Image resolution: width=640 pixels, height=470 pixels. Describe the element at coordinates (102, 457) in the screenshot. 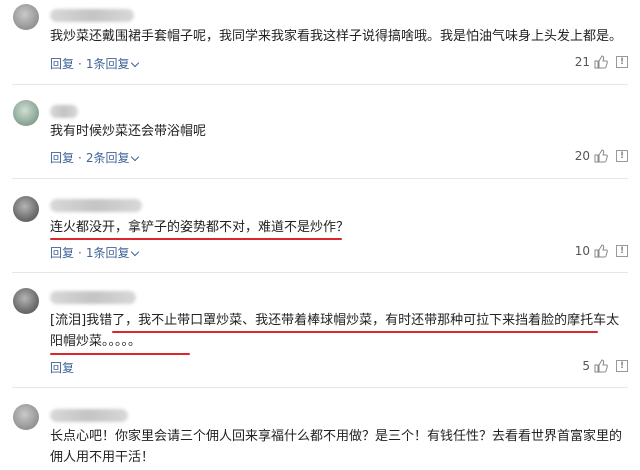

I see `comment-text-line-2: 佣人用不用干活！` at that location.